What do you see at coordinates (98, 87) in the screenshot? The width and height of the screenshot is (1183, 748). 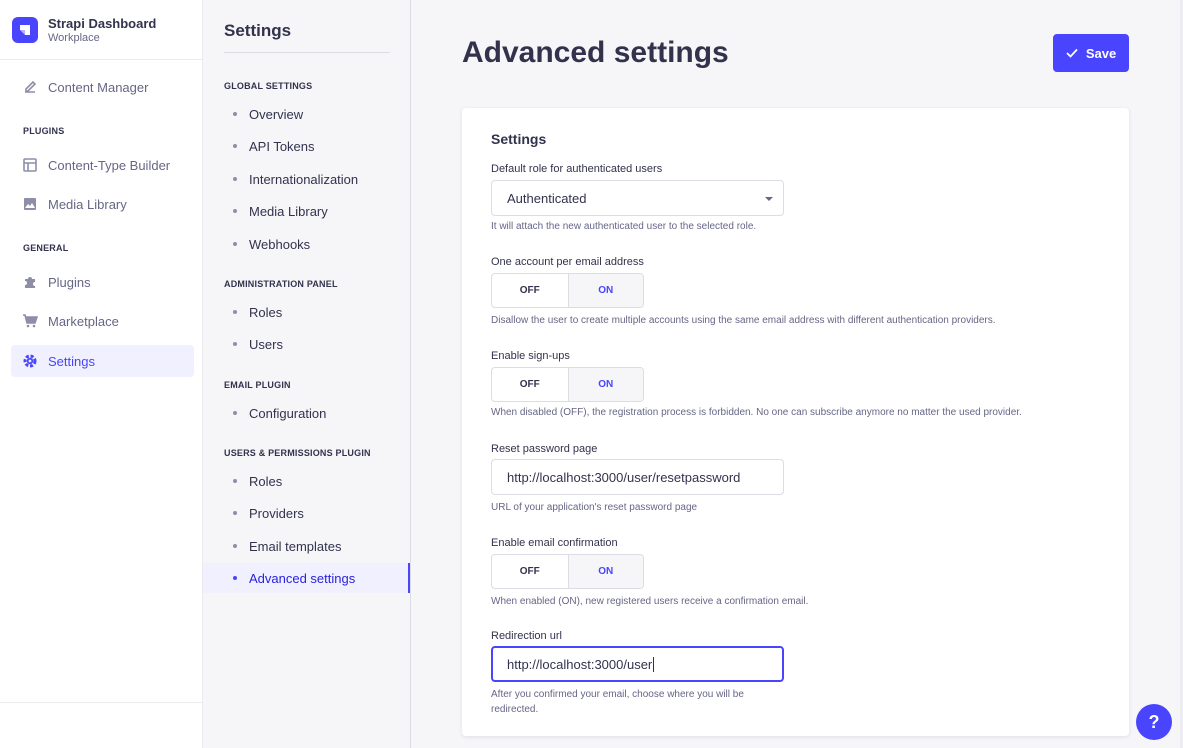 I see `nav-label: Content Manager` at bounding box center [98, 87].